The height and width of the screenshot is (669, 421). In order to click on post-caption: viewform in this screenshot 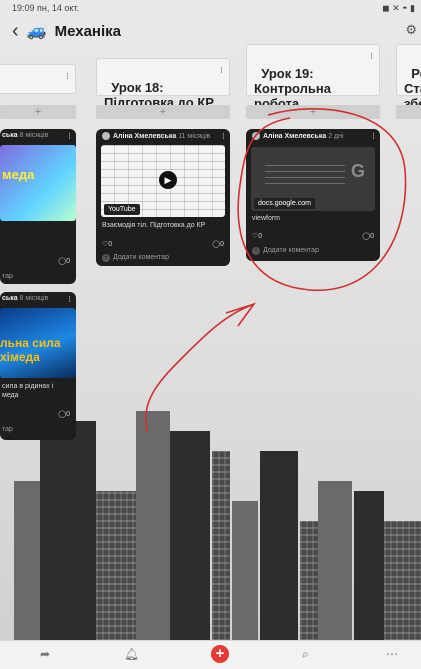, I will do `click(266, 218)`.